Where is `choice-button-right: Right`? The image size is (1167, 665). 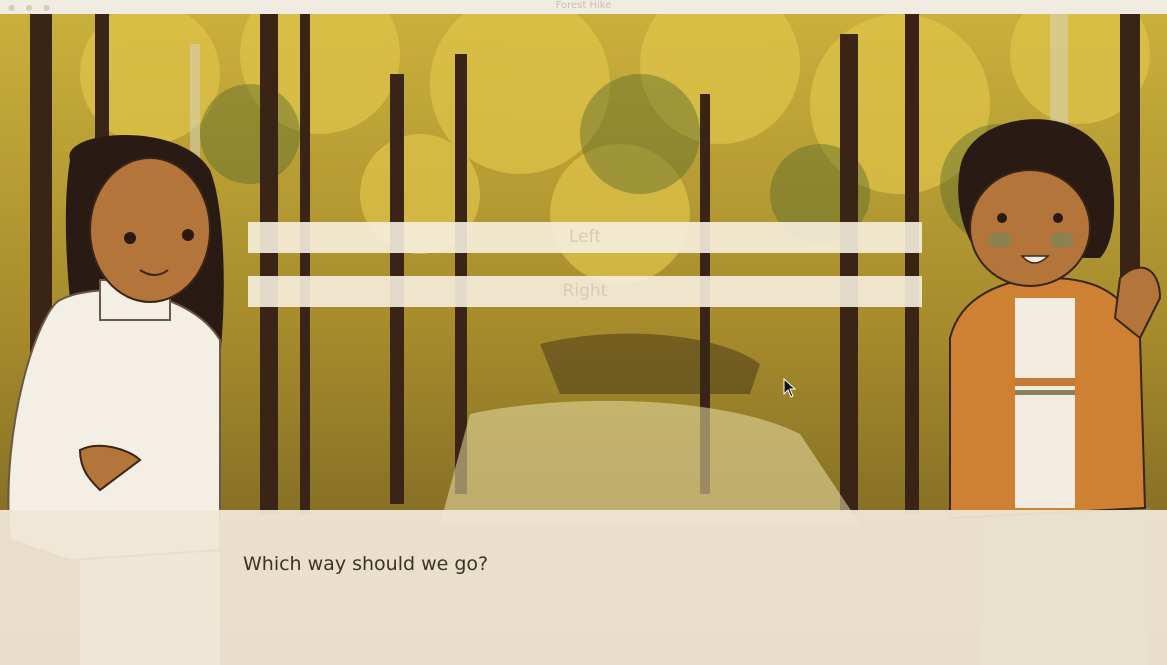 choice-button-right: Right is located at coordinates (585, 291).